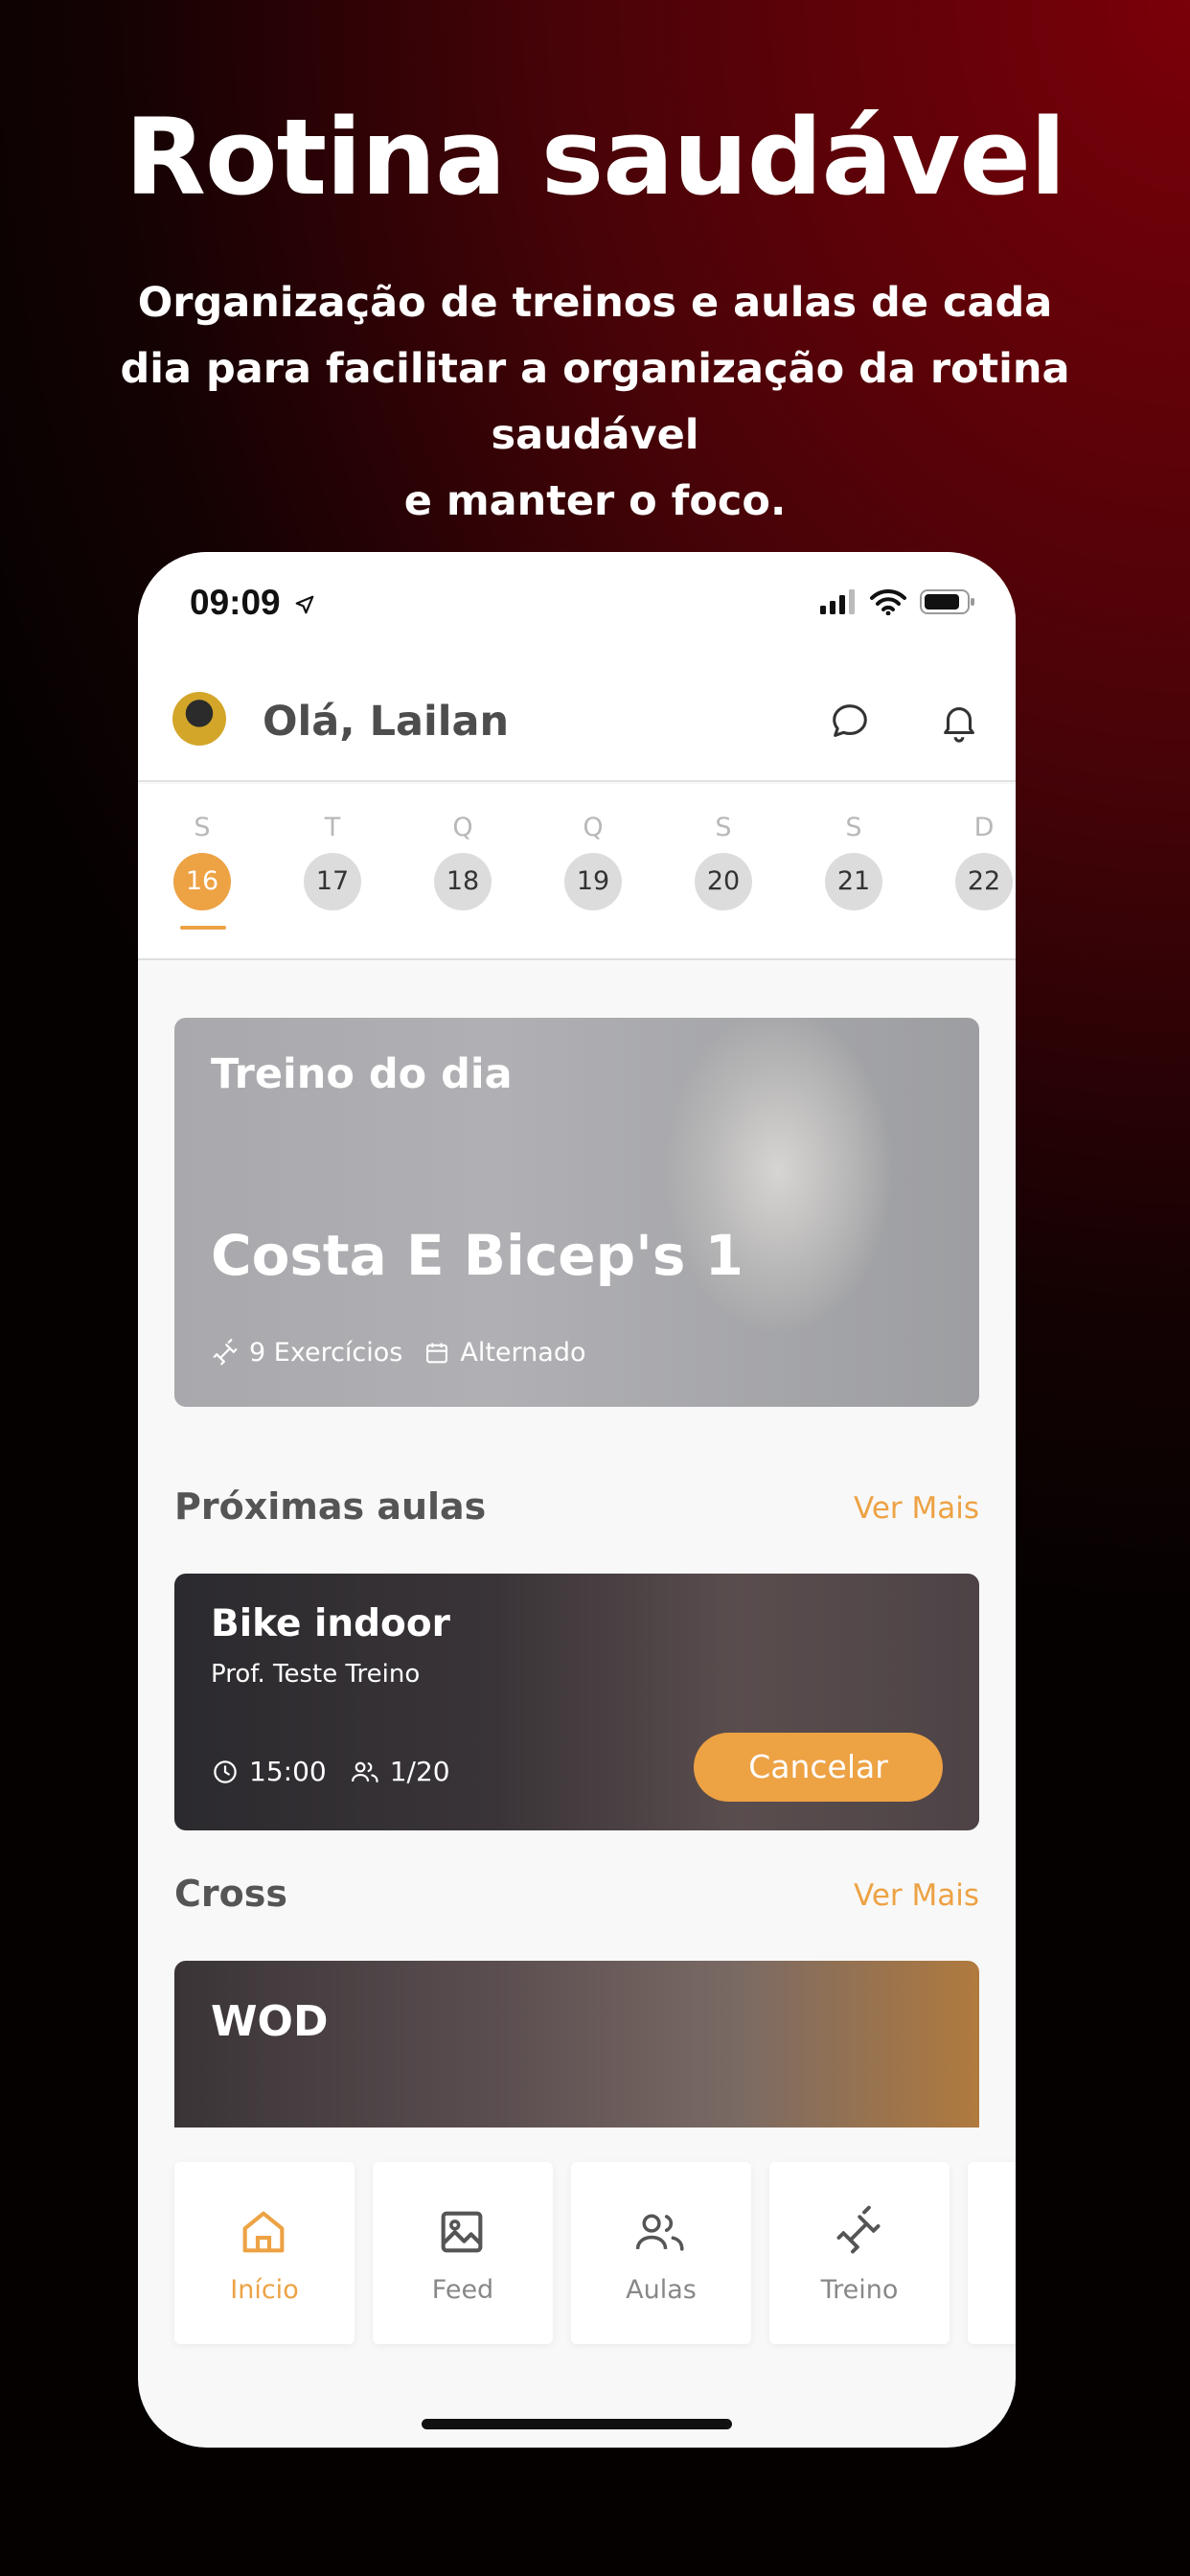 This screenshot has height=2576, width=1190. What do you see at coordinates (577, 2424) in the screenshot?
I see `home-indicator` at bounding box center [577, 2424].